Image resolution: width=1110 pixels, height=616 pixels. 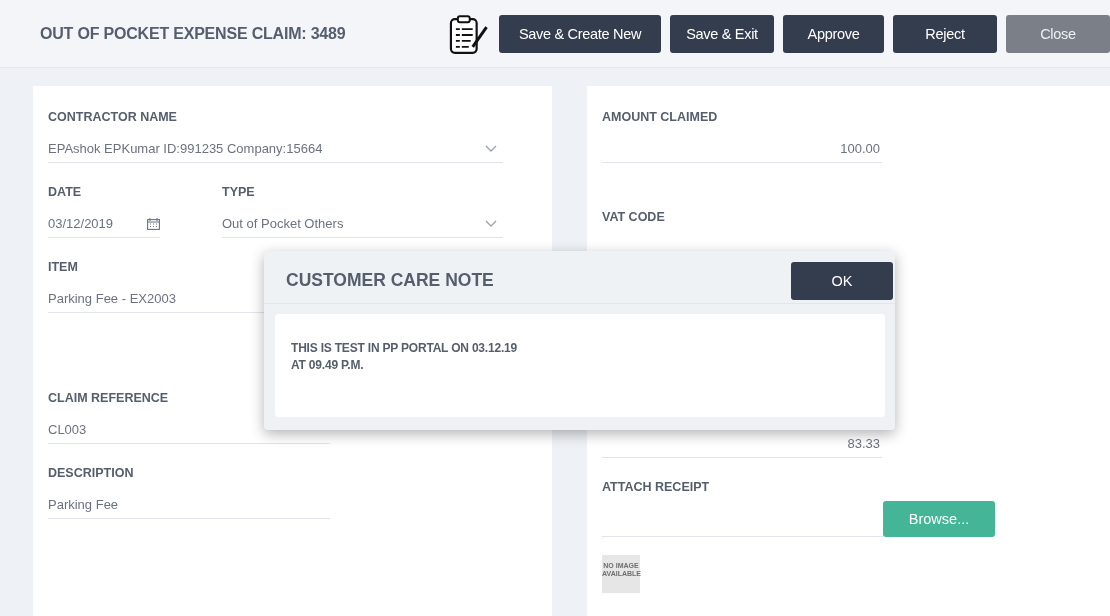 I want to click on toolbar-button: Reject, so click(x=945, y=33).